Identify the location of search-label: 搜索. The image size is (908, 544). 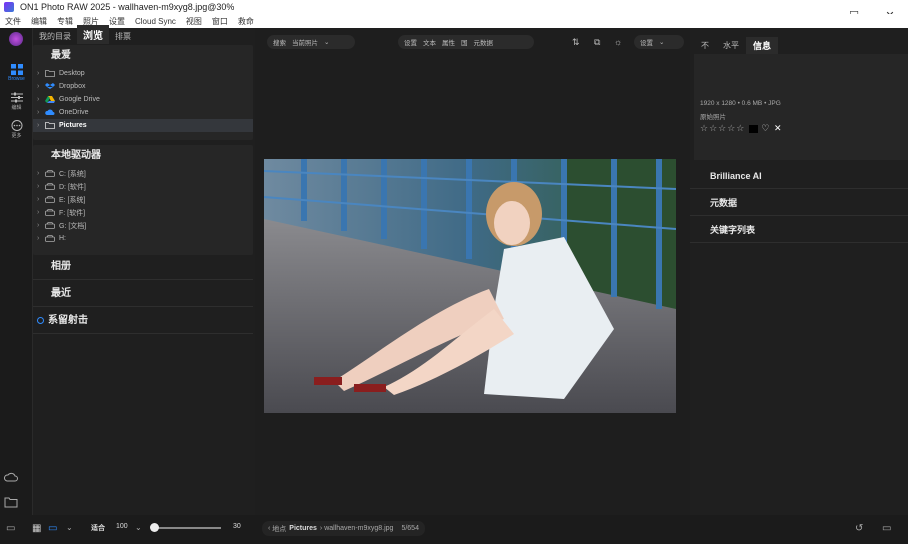
(279, 43).